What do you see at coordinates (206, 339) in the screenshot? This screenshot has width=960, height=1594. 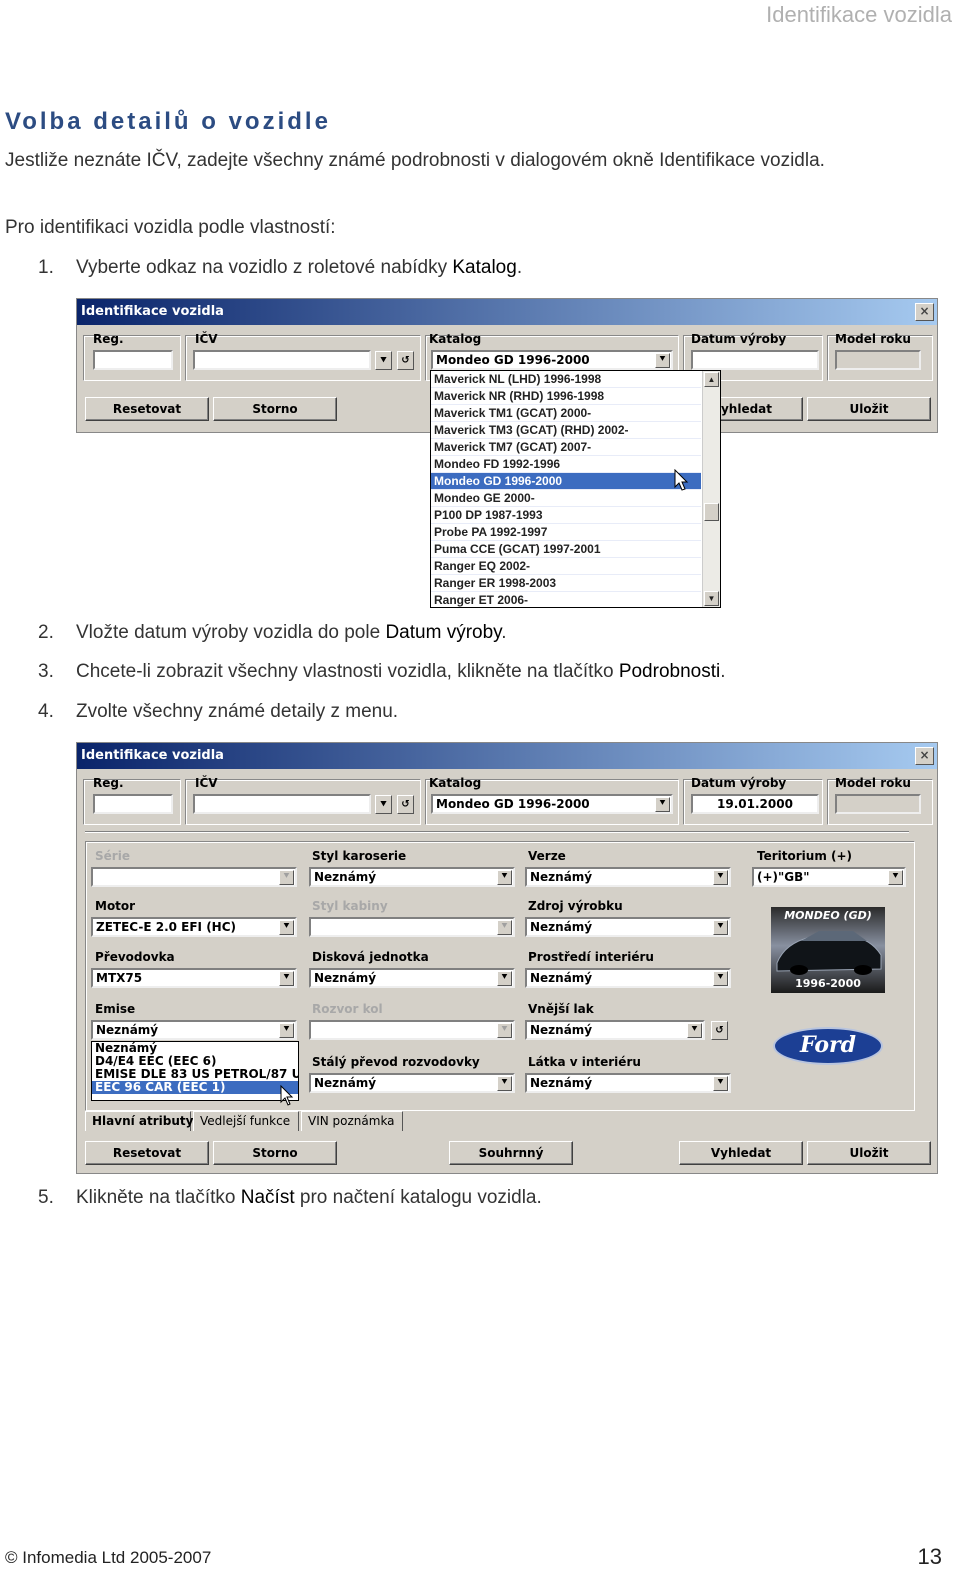 I see `icv-label: IČV` at bounding box center [206, 339].